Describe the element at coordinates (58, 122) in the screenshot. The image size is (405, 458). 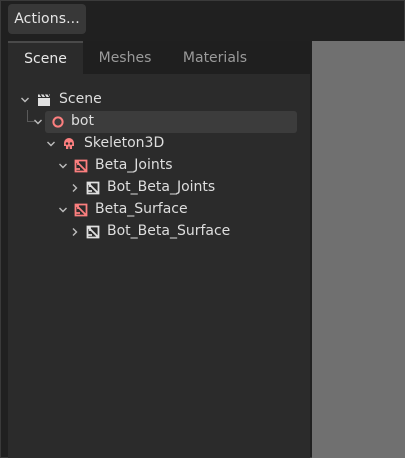
I see `circle-outline-icon` at that location.